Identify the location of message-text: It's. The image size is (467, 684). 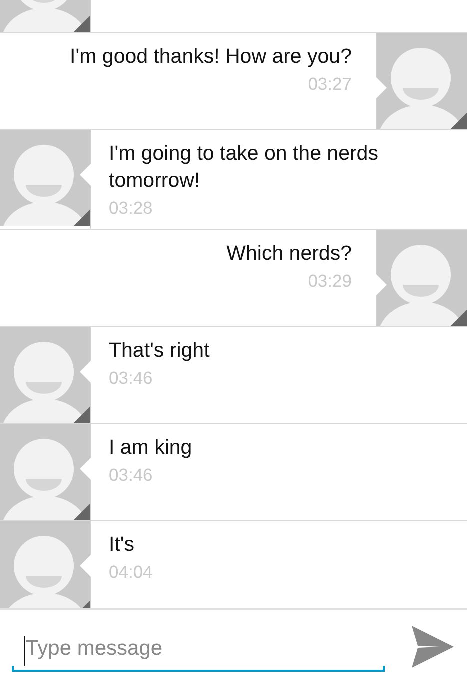
(122, 545).